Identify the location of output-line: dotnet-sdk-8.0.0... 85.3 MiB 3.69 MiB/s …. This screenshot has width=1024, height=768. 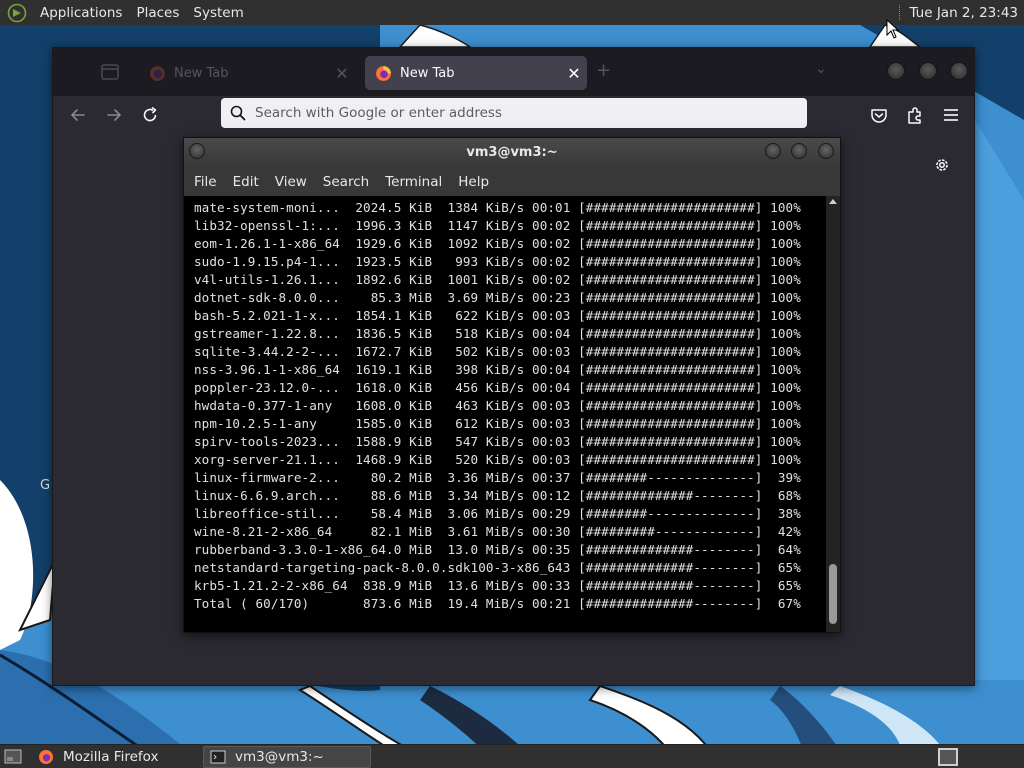
(497, 297).